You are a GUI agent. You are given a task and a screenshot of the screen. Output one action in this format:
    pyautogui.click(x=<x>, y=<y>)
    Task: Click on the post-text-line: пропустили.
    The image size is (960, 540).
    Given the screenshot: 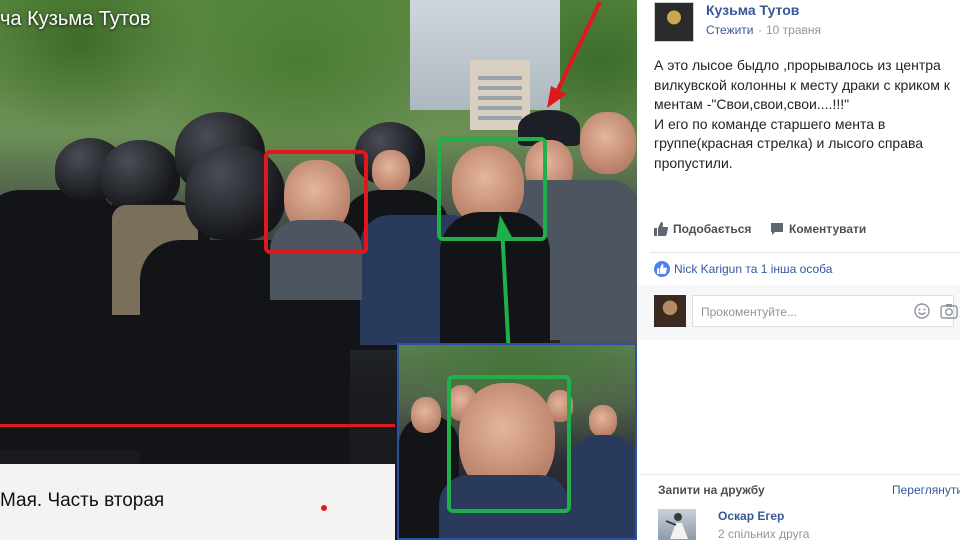 What is the action you would take?
    pyautogui.click(x=693, y=162)
    